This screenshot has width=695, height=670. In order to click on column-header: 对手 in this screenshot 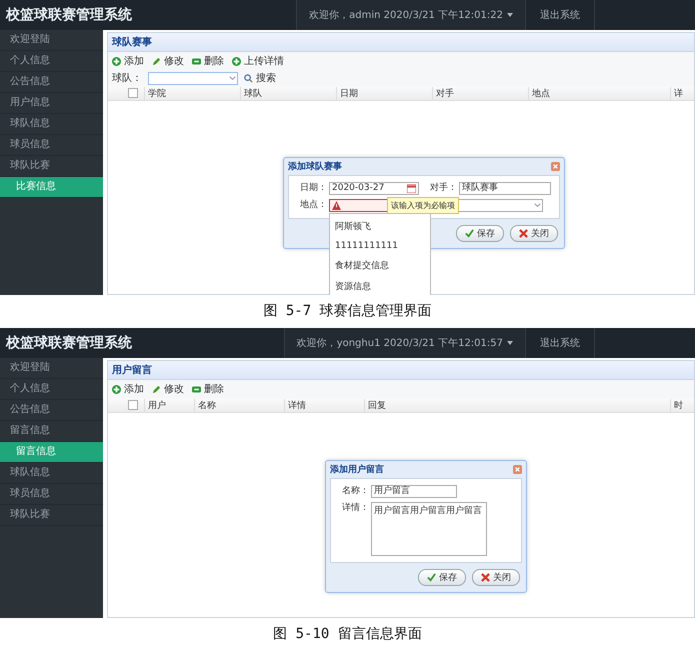, I will do `click(480, 93)`.